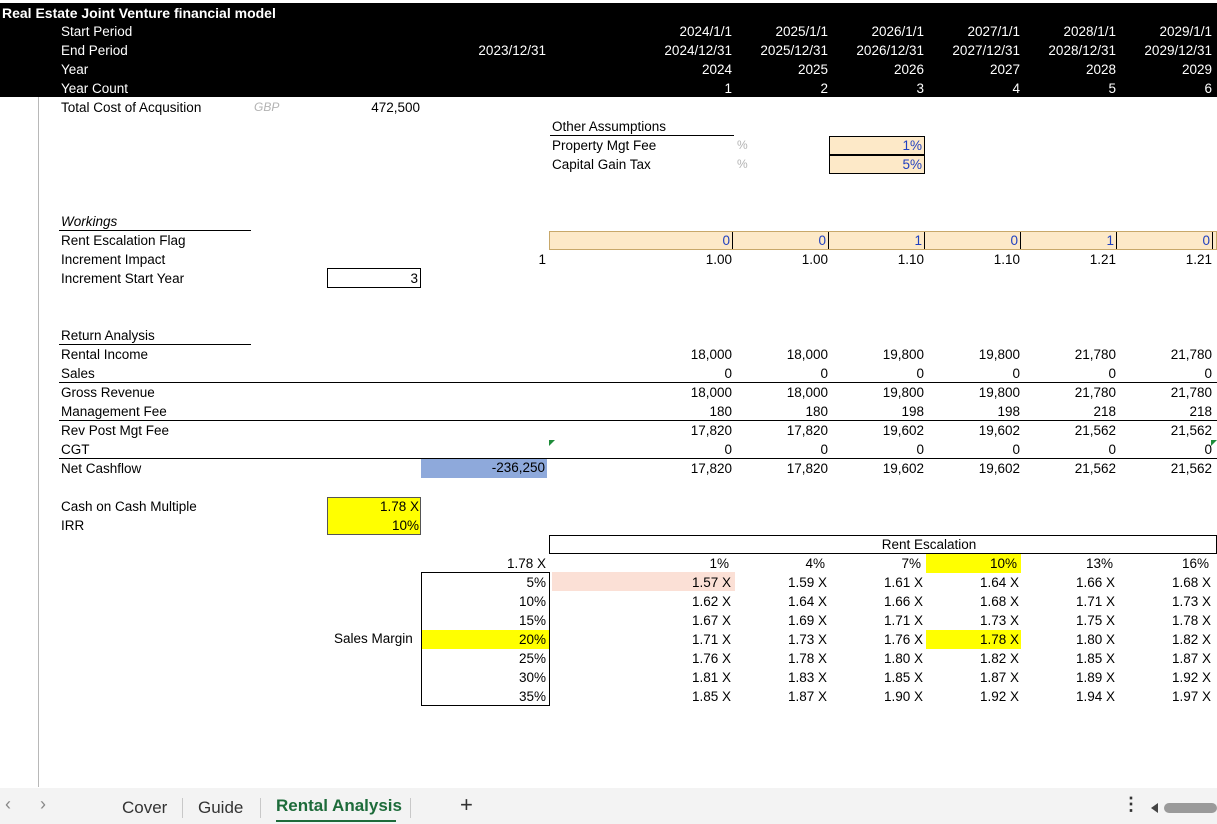 The image size is (1217, 824). What do you see at coordinates (1190, 808) in the screenshot?
I see `horizontal-scrollbar-thumb` at bounding box center [1190, 808].